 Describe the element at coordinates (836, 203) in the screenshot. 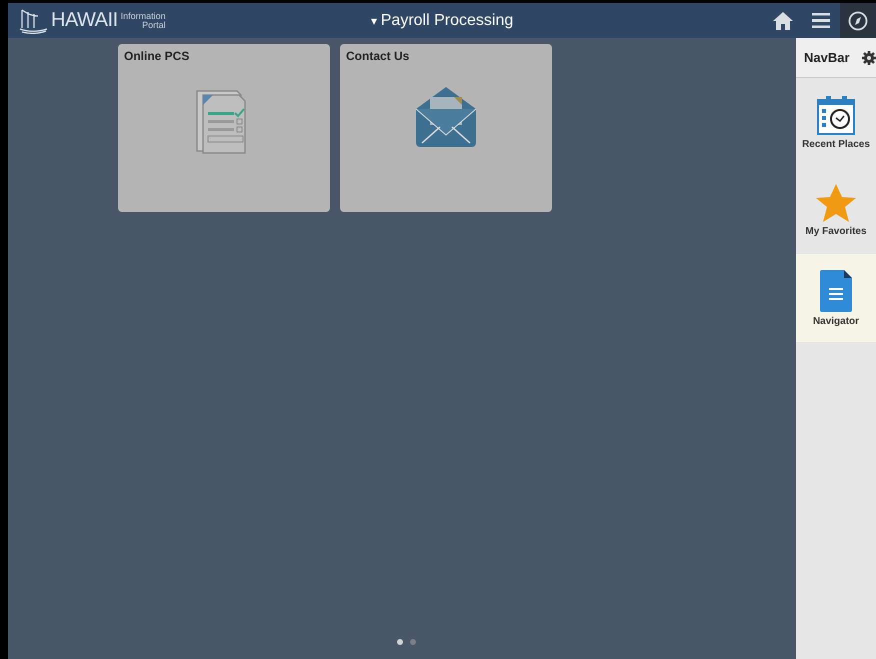

I see `star-icon` at that location.